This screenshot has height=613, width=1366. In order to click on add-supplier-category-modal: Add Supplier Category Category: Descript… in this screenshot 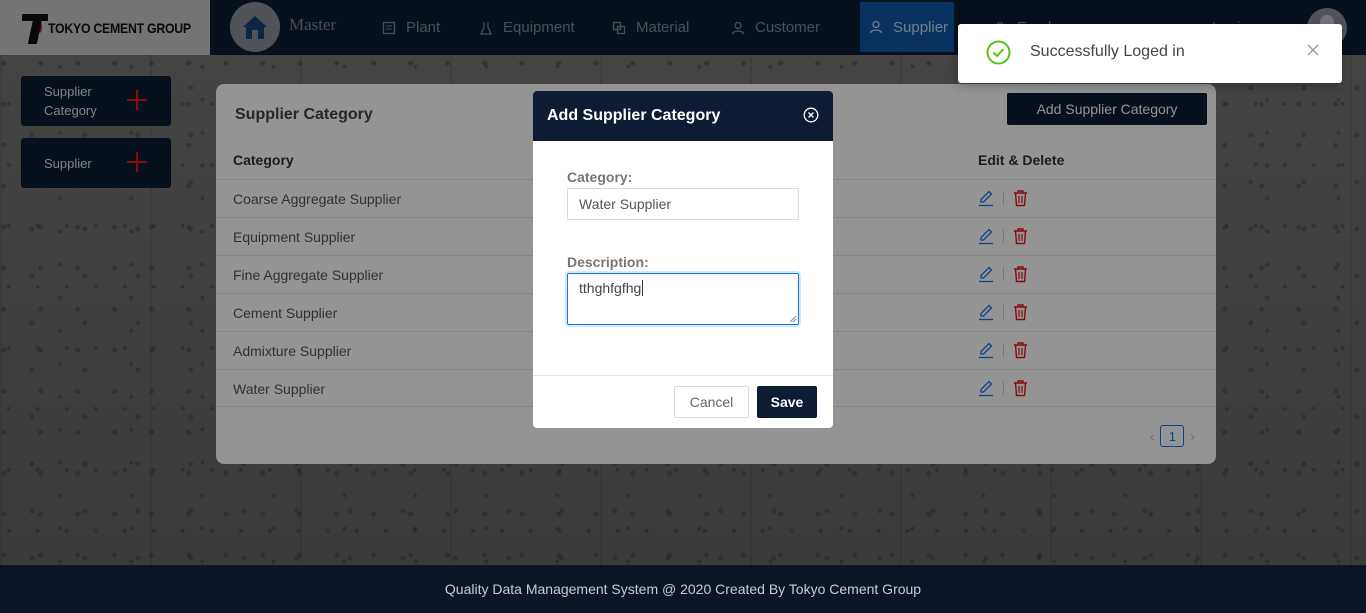, I will do `click(683, 259)`.